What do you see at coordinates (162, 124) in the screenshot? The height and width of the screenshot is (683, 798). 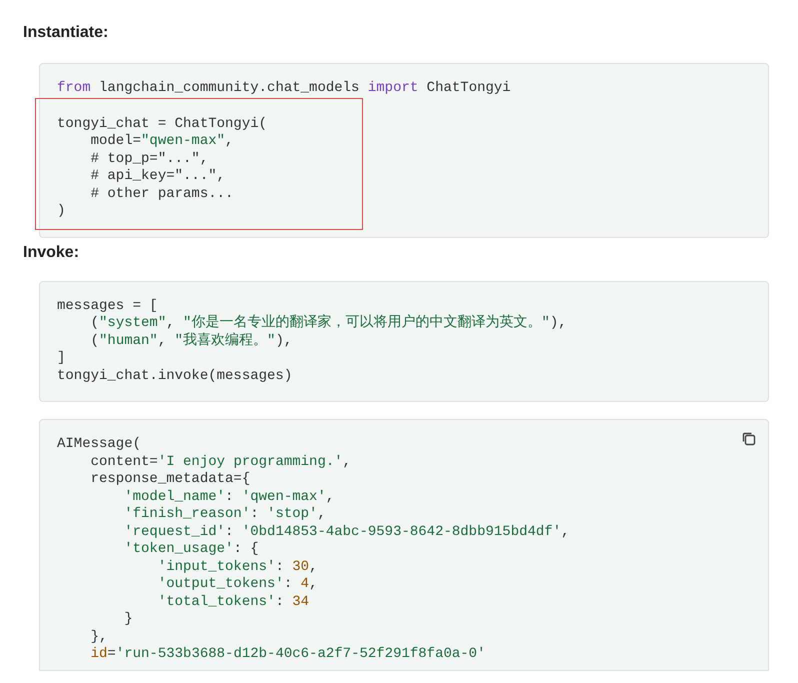 I see `code-line: tongyi_chat = ChatTongyi(` at bounding box center [162, 124].